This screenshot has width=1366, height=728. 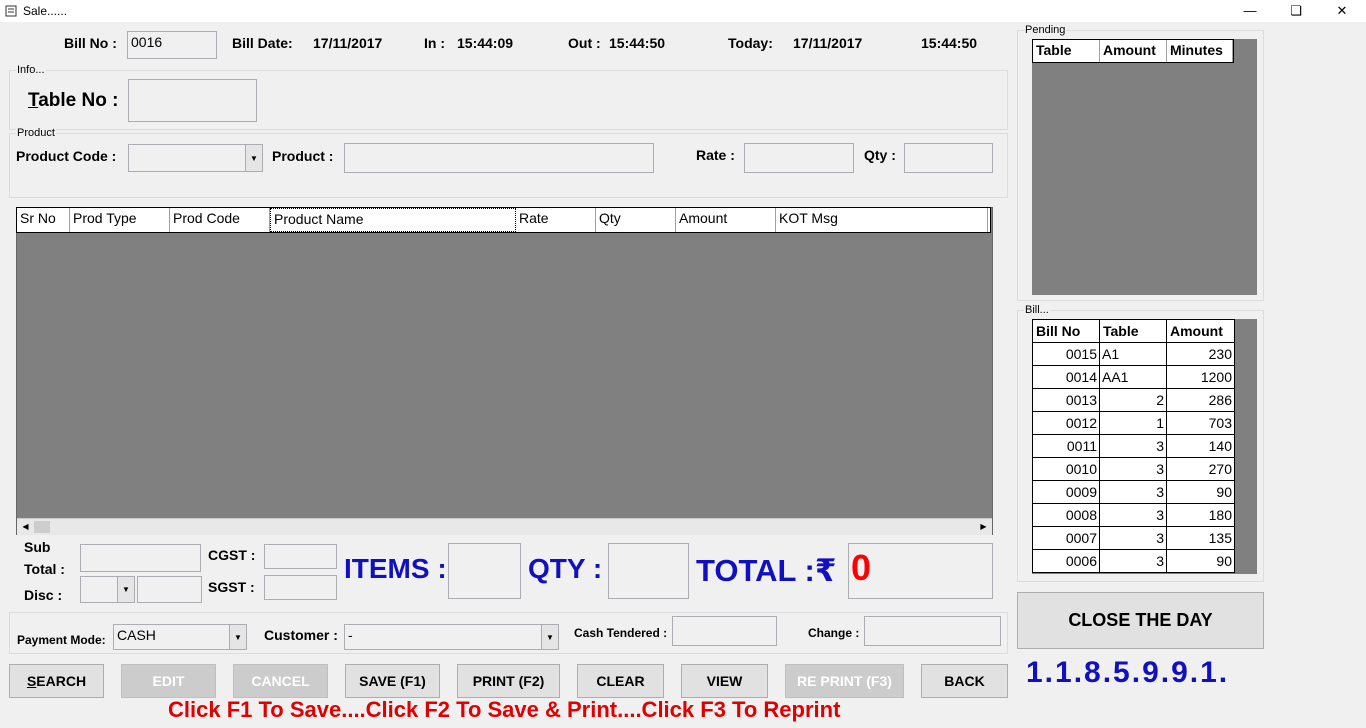 I want to click on column-header: Qty, so click(x=636, y=220).